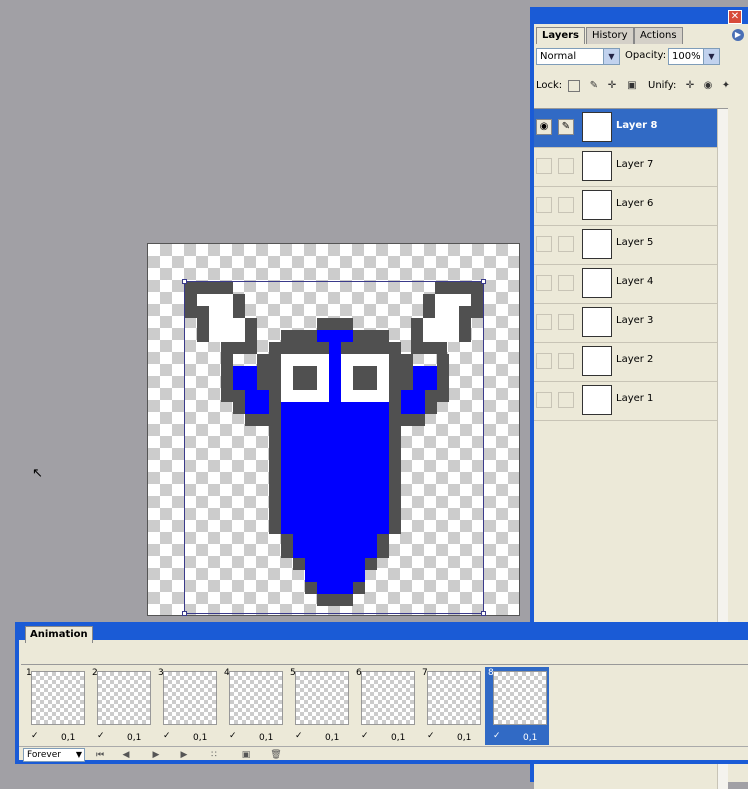 The width and height of the screenshot is (748, 789). Describe the element at coordinates (276, 755) in the screenshot. I see `delete-frame-icon: 🗑` at that location.